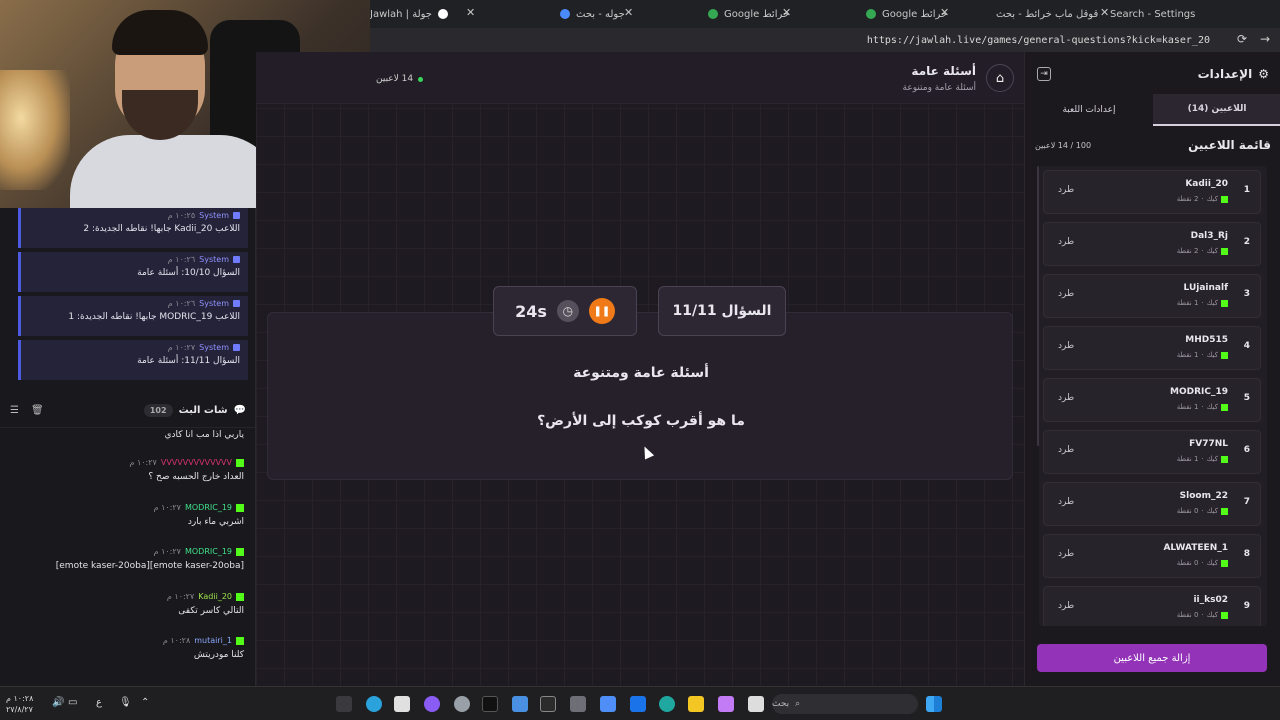  What do you see at coordinates (125, 702) in the screenshot?
I see `microphone-icon: 🎙` at bounding box center [125, 702].